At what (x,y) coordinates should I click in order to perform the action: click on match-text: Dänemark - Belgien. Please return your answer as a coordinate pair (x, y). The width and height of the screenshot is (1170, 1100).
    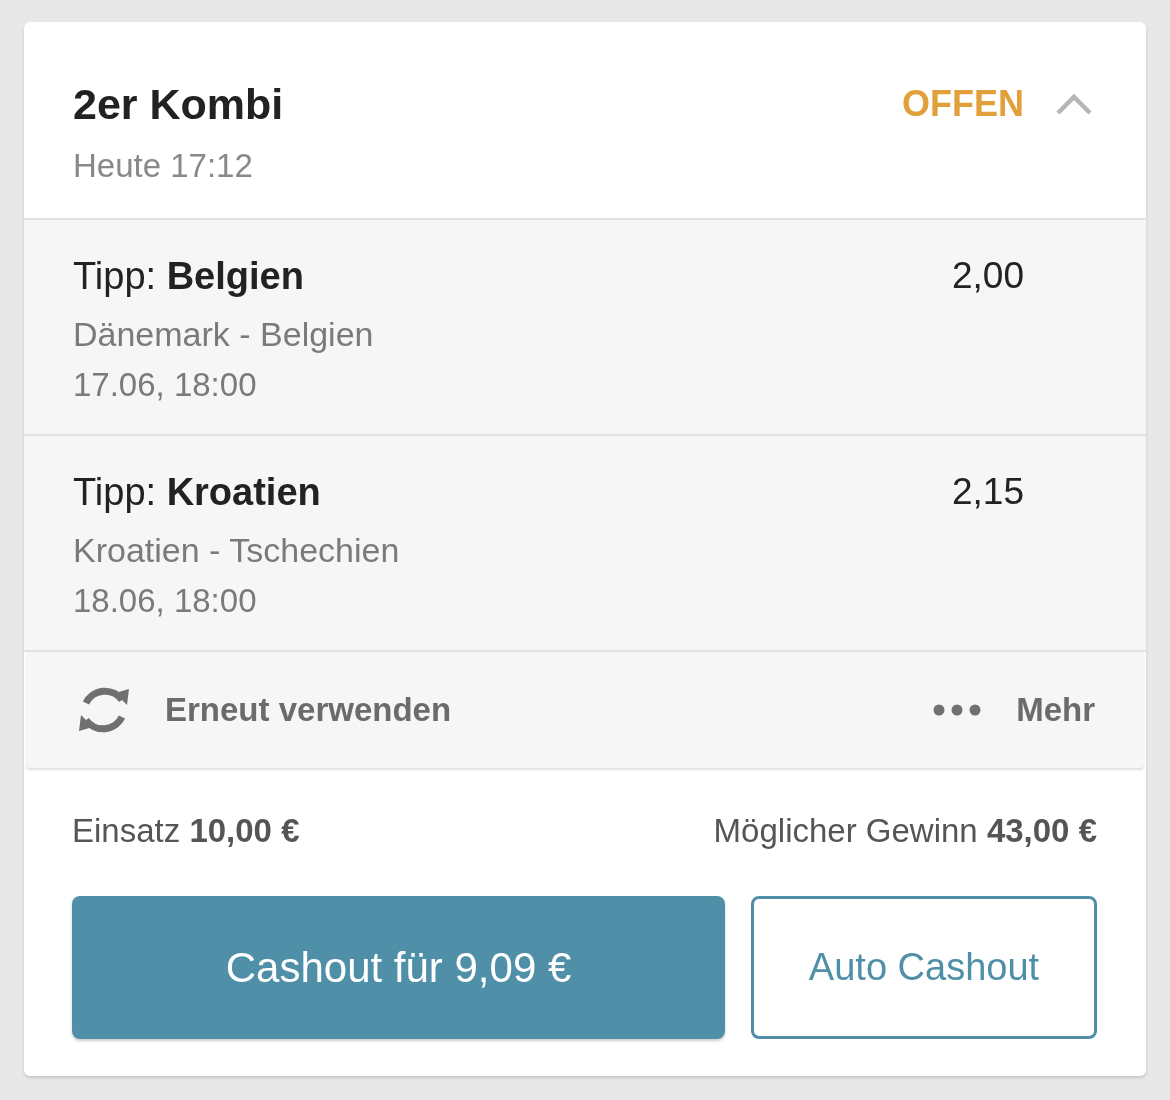
    Looking at the image, I should click on (223, 334).